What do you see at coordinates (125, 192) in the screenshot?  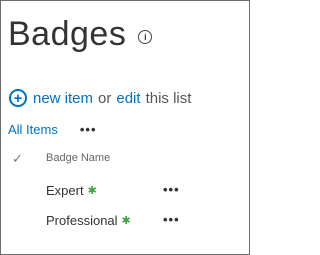 I see `list-item: Expert ✱ •••` at bounding box center [125, 192].